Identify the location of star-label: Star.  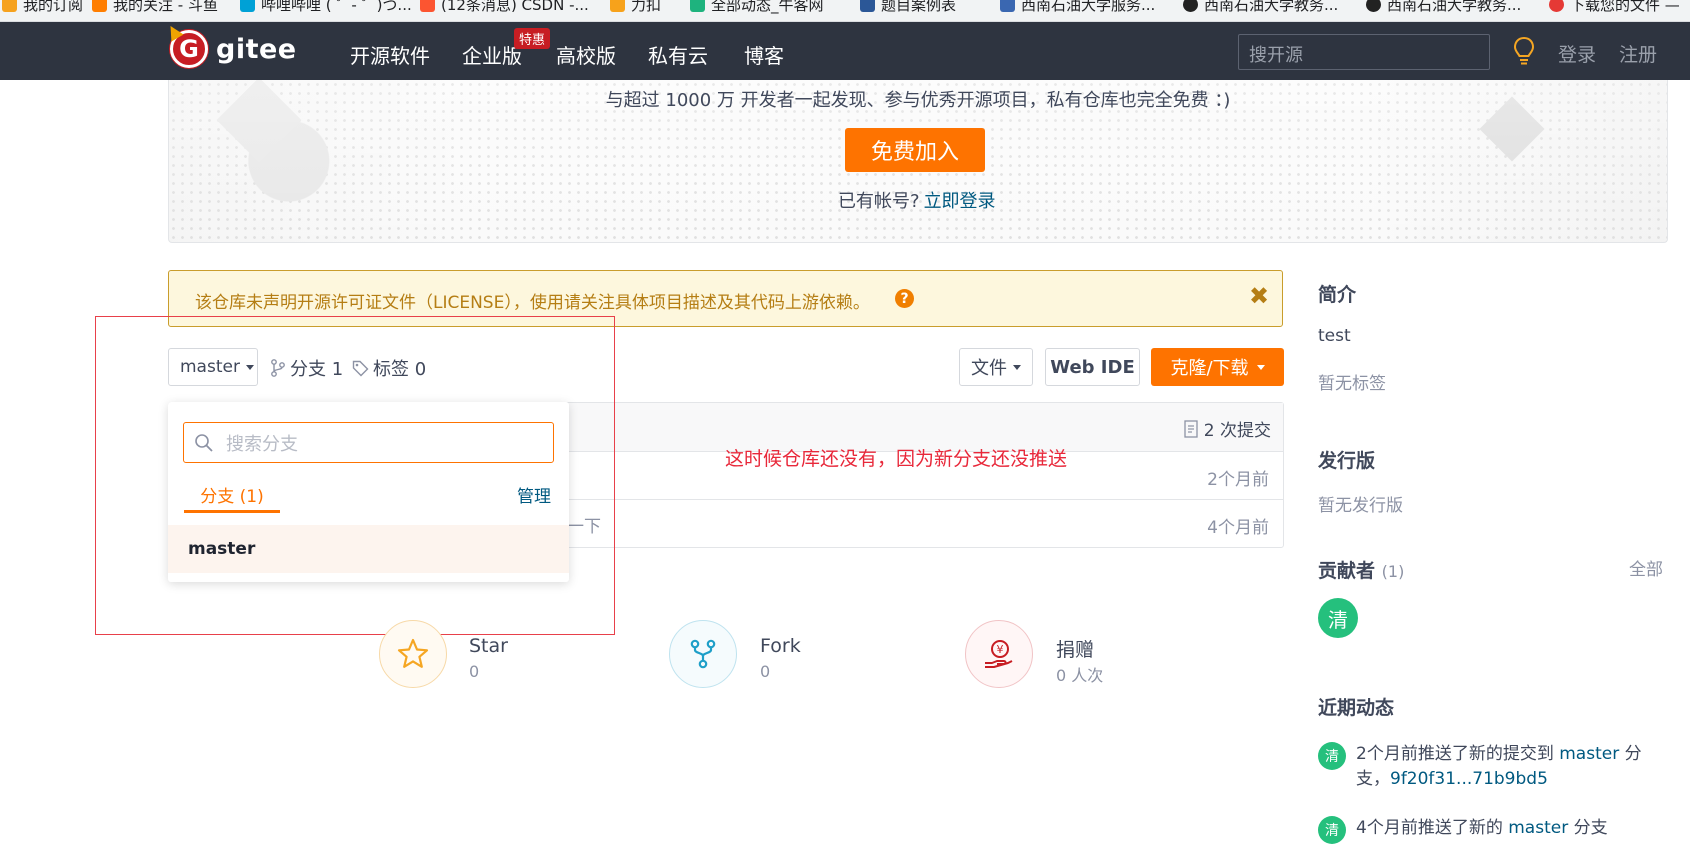
(488, 646).